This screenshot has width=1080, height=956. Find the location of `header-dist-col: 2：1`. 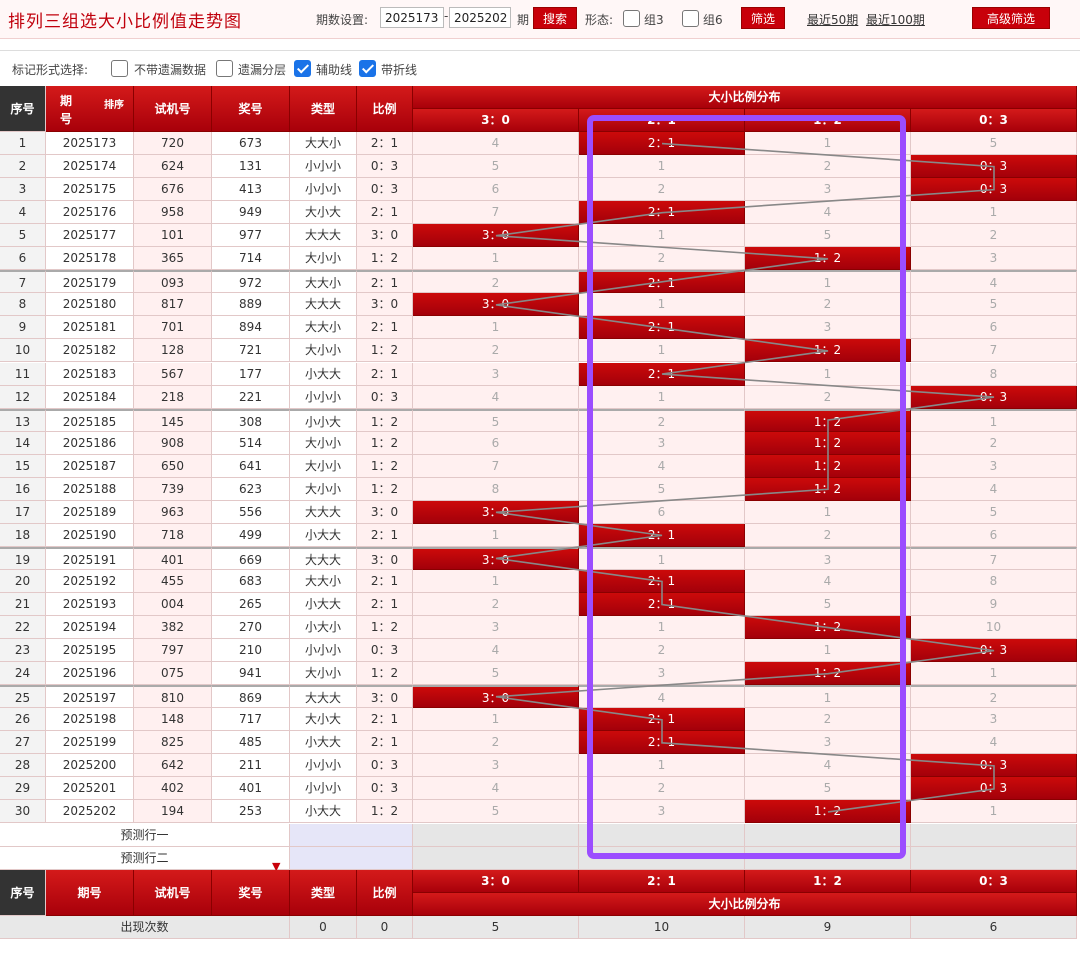

header-dist-col: 2：1 is located at coordinates (662, 120).